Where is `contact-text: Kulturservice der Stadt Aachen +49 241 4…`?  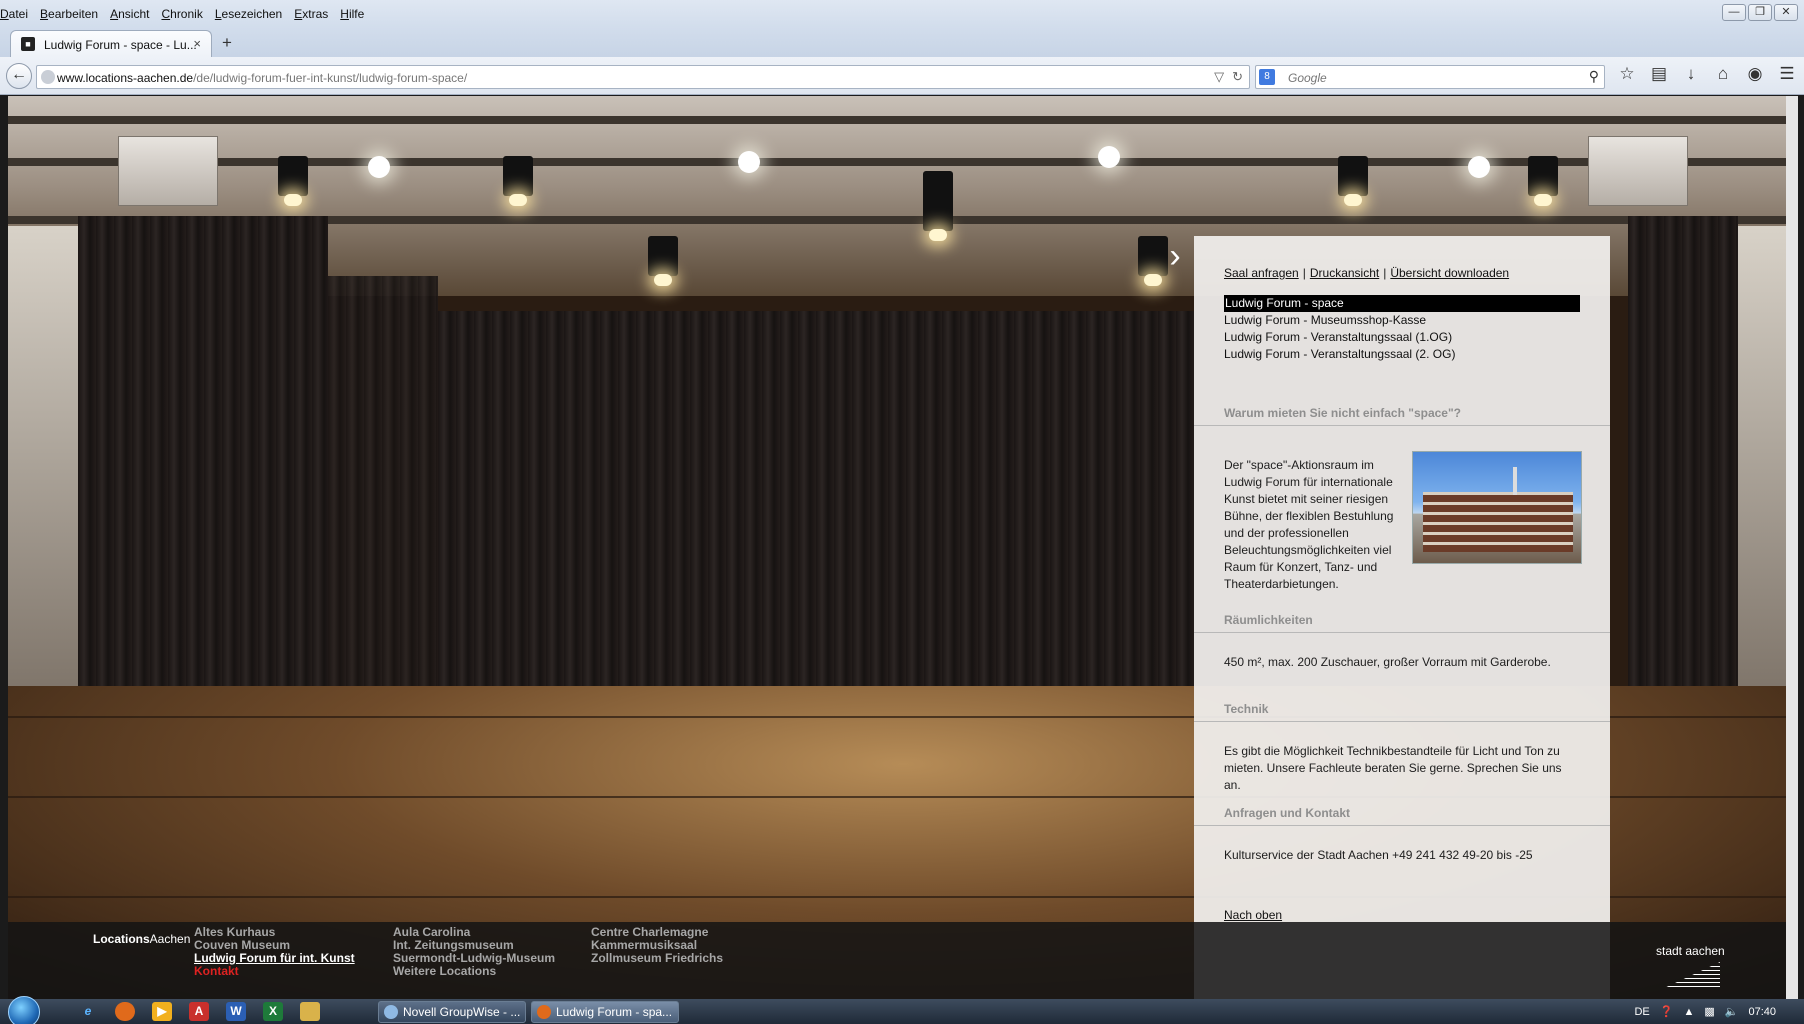
contact-text: Kulturservice der Stadt Aachen +49 241 4… is located at coordinates (1378, 855).